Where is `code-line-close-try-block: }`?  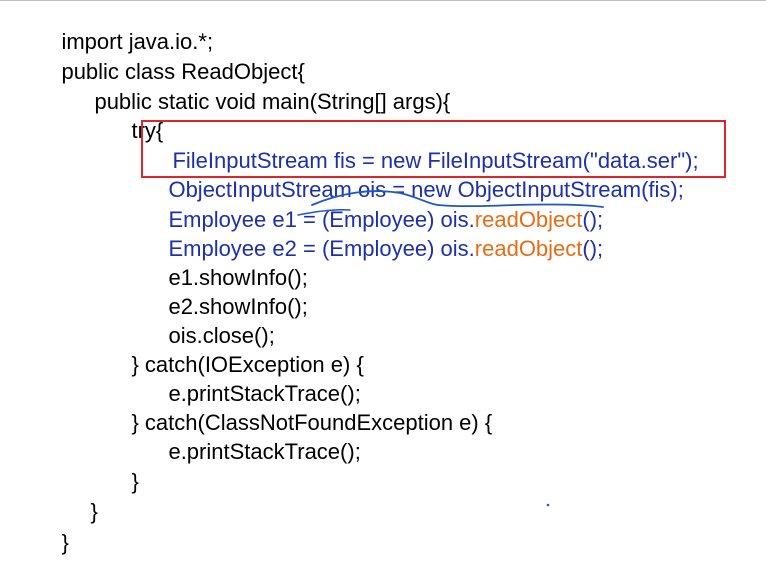 code-line-close-try-block: } is located at coordinates (122, 468).